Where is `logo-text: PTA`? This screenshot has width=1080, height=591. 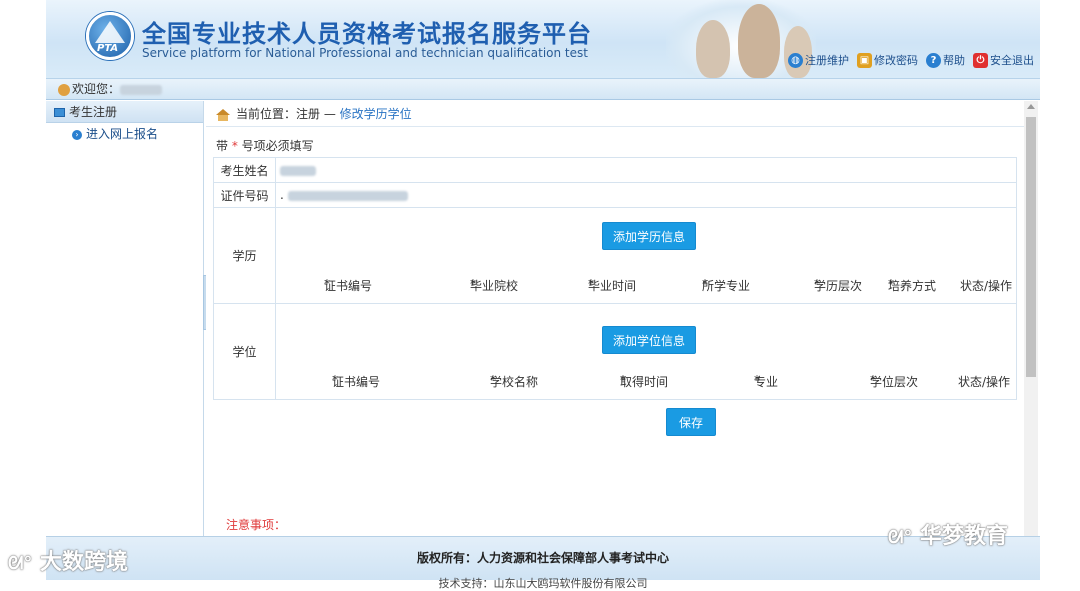 logo-text: PTA is located at coordinates (108, 48).